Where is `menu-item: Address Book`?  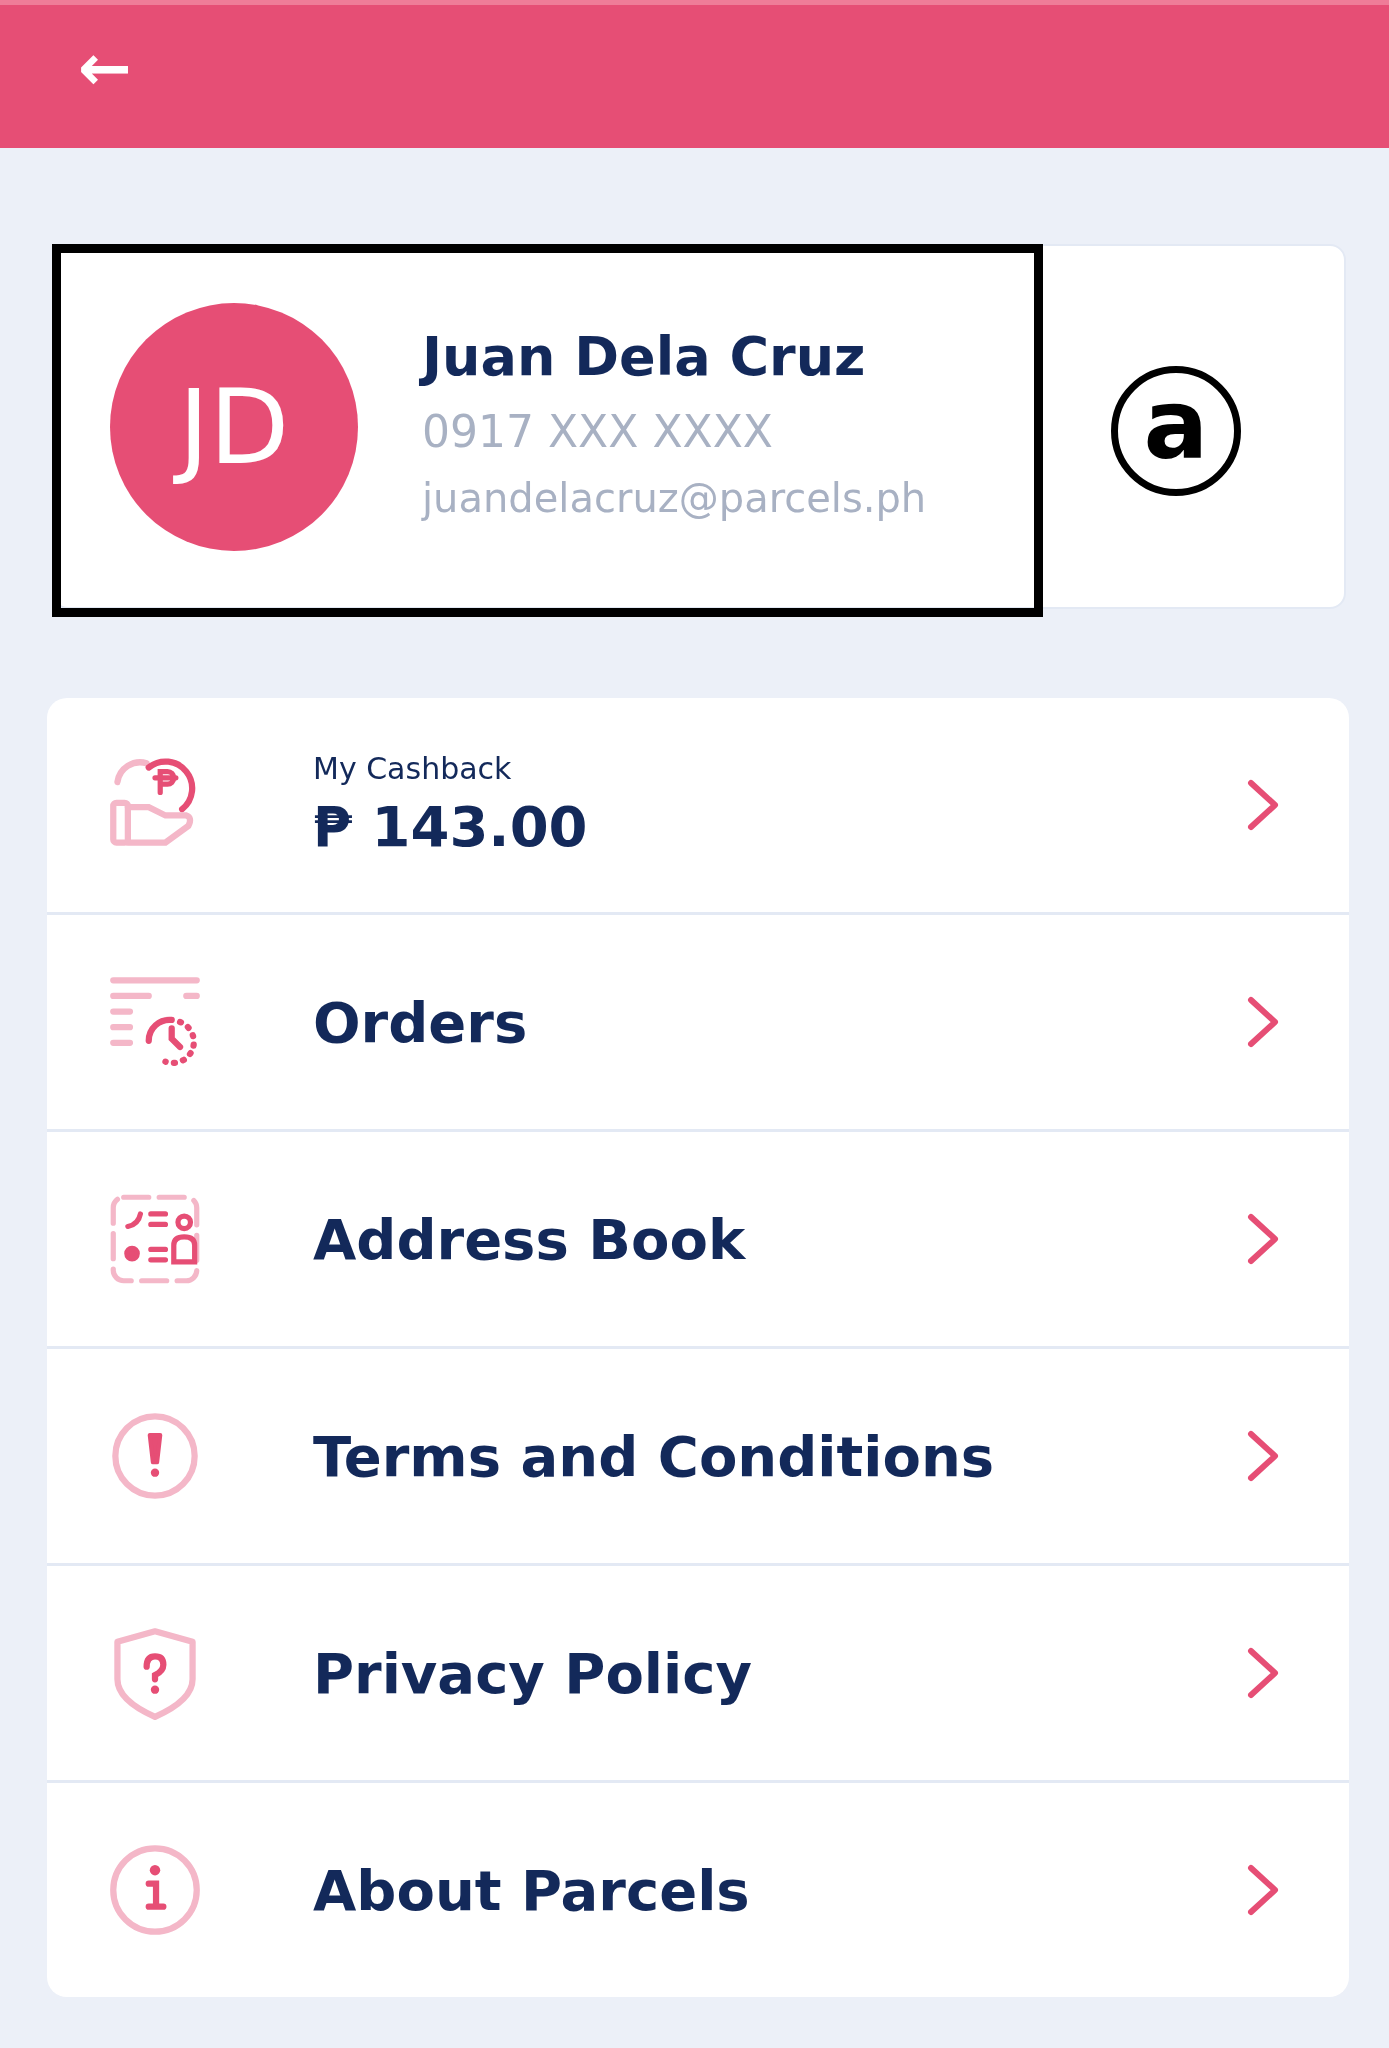
menu-item: Address Book is located at coordinates (698, 1239).